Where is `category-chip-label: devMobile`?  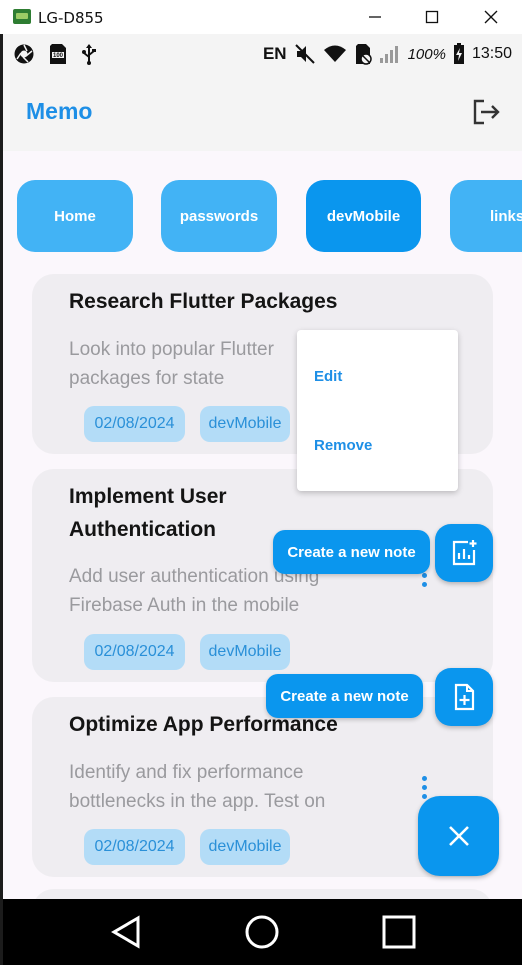
category-chip-label: devMobile is located at coordinates (363, 216).